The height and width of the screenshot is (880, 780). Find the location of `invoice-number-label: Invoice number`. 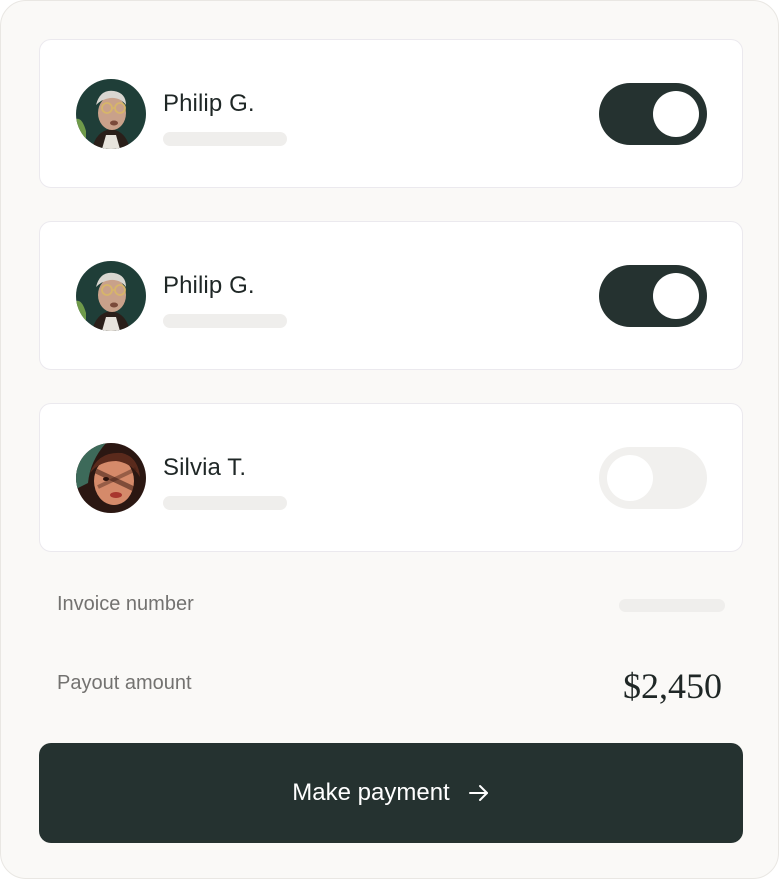

invoice-number-label: Invoice number is located at coordinates (125, 604).